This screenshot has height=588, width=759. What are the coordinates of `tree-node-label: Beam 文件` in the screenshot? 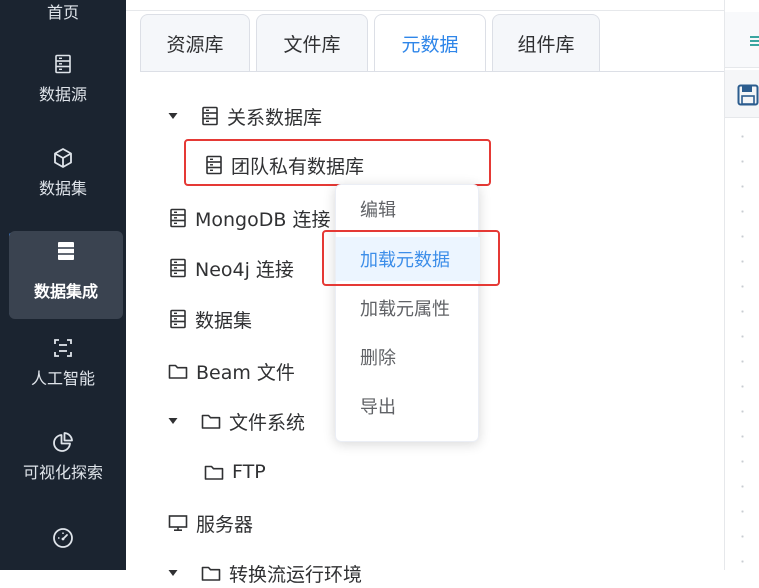 It's located at (245, 372).